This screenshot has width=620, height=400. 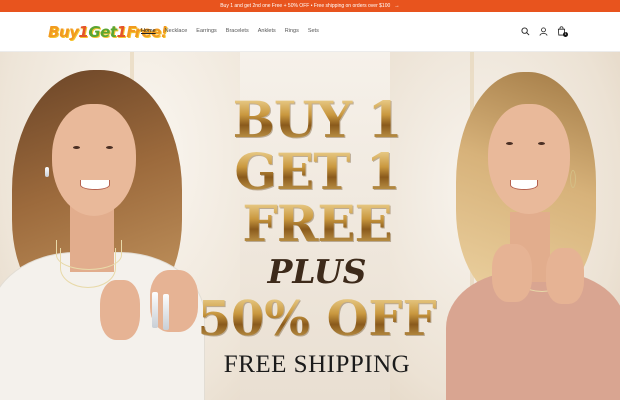 I want to click on search-icon, so click(x=525, y=31).